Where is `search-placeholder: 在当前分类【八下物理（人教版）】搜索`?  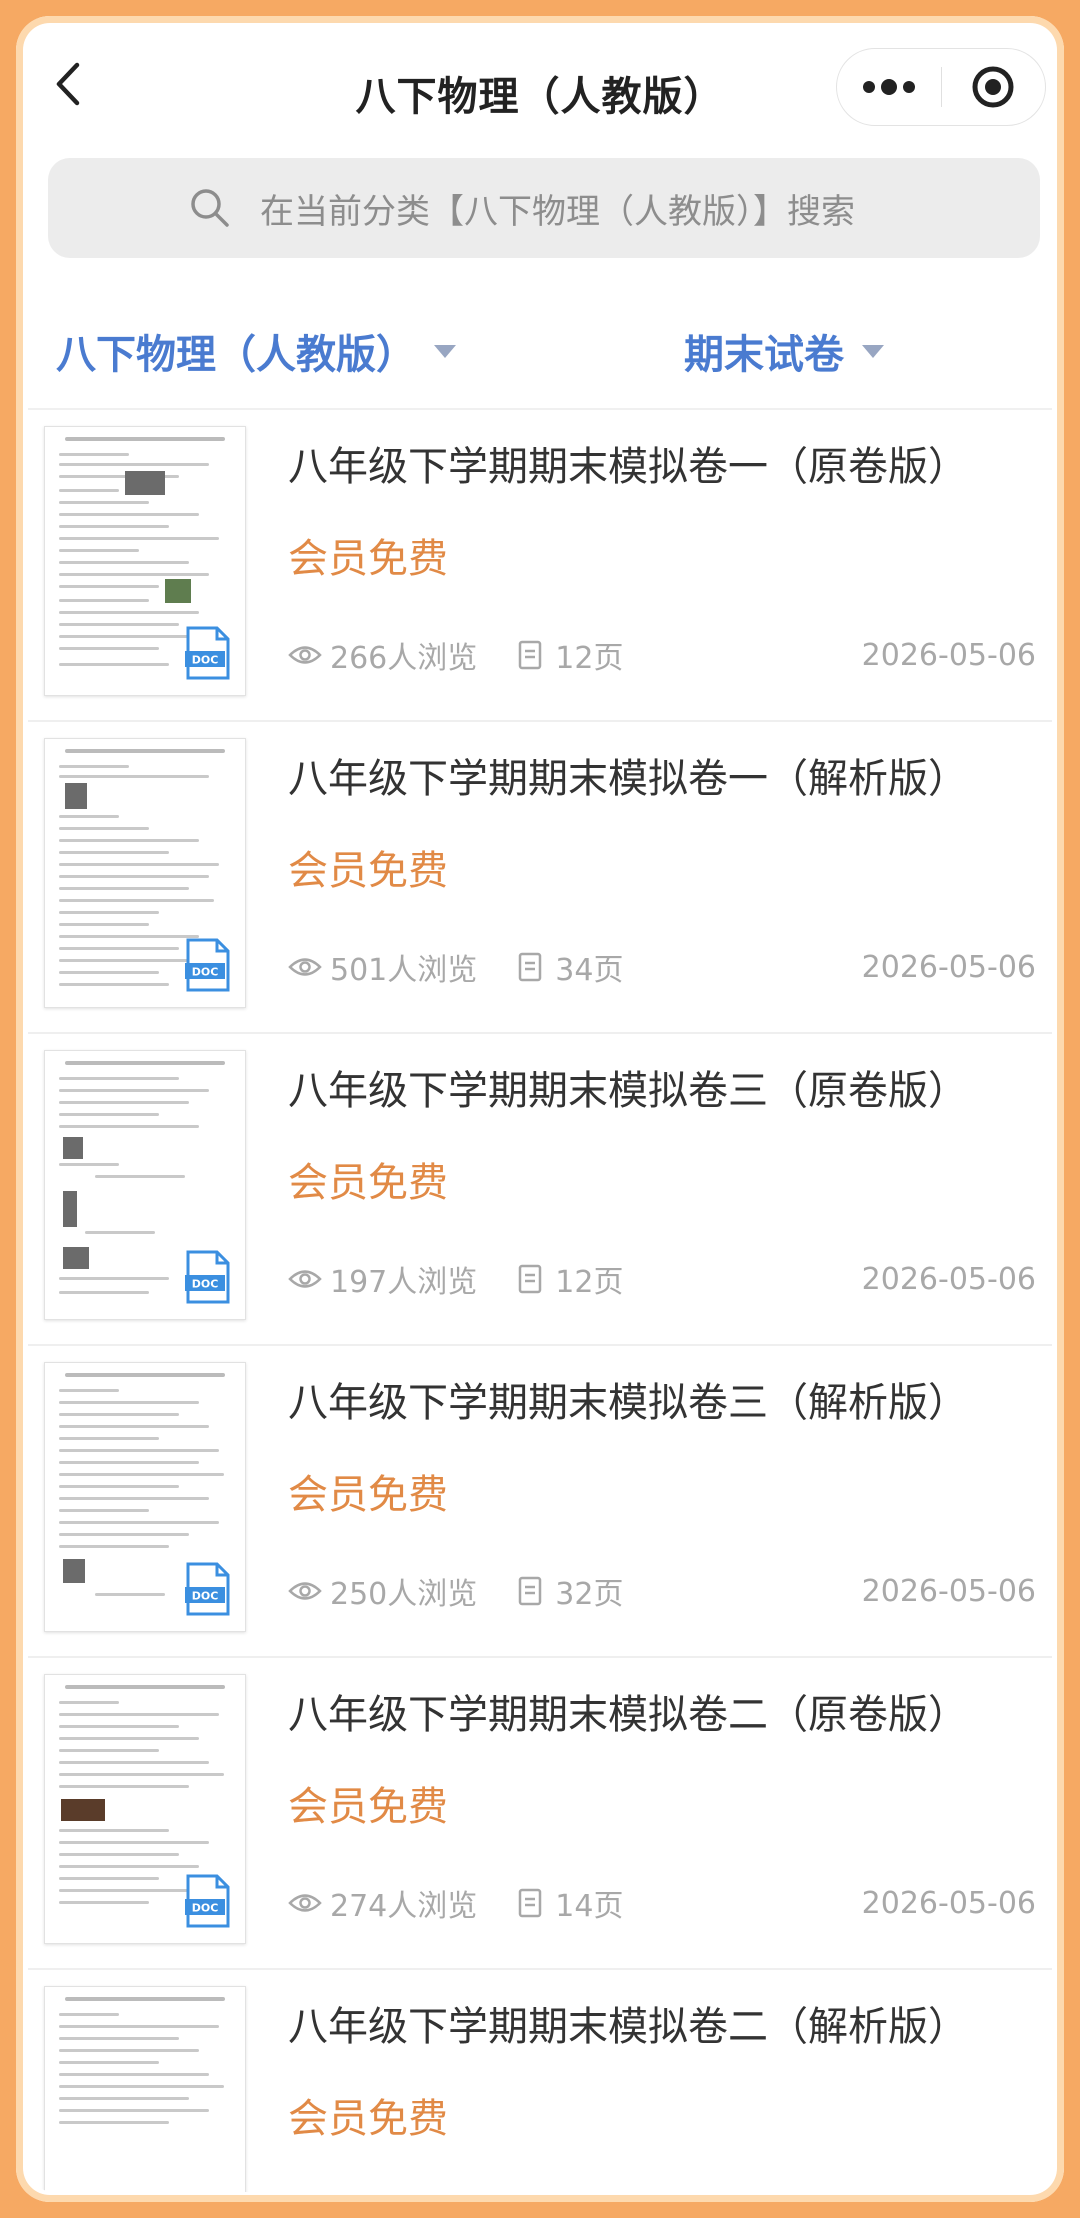 search-placeholder: 在当前分类【八下物理（人教版）】搜索 is located at coordinates (557, 211).